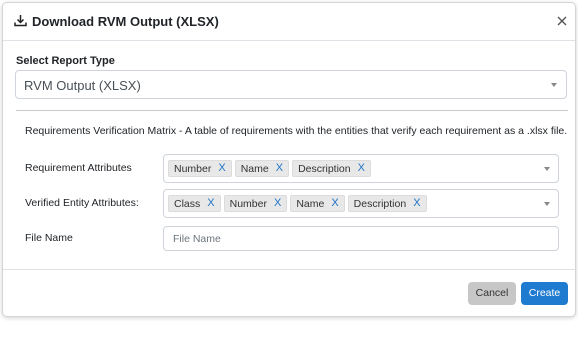 This screenshot has height=340, width=578. What do you see at coordinates (292, 110) in the screenshot?
I see `section-divider` at bounding box center [292, 110].